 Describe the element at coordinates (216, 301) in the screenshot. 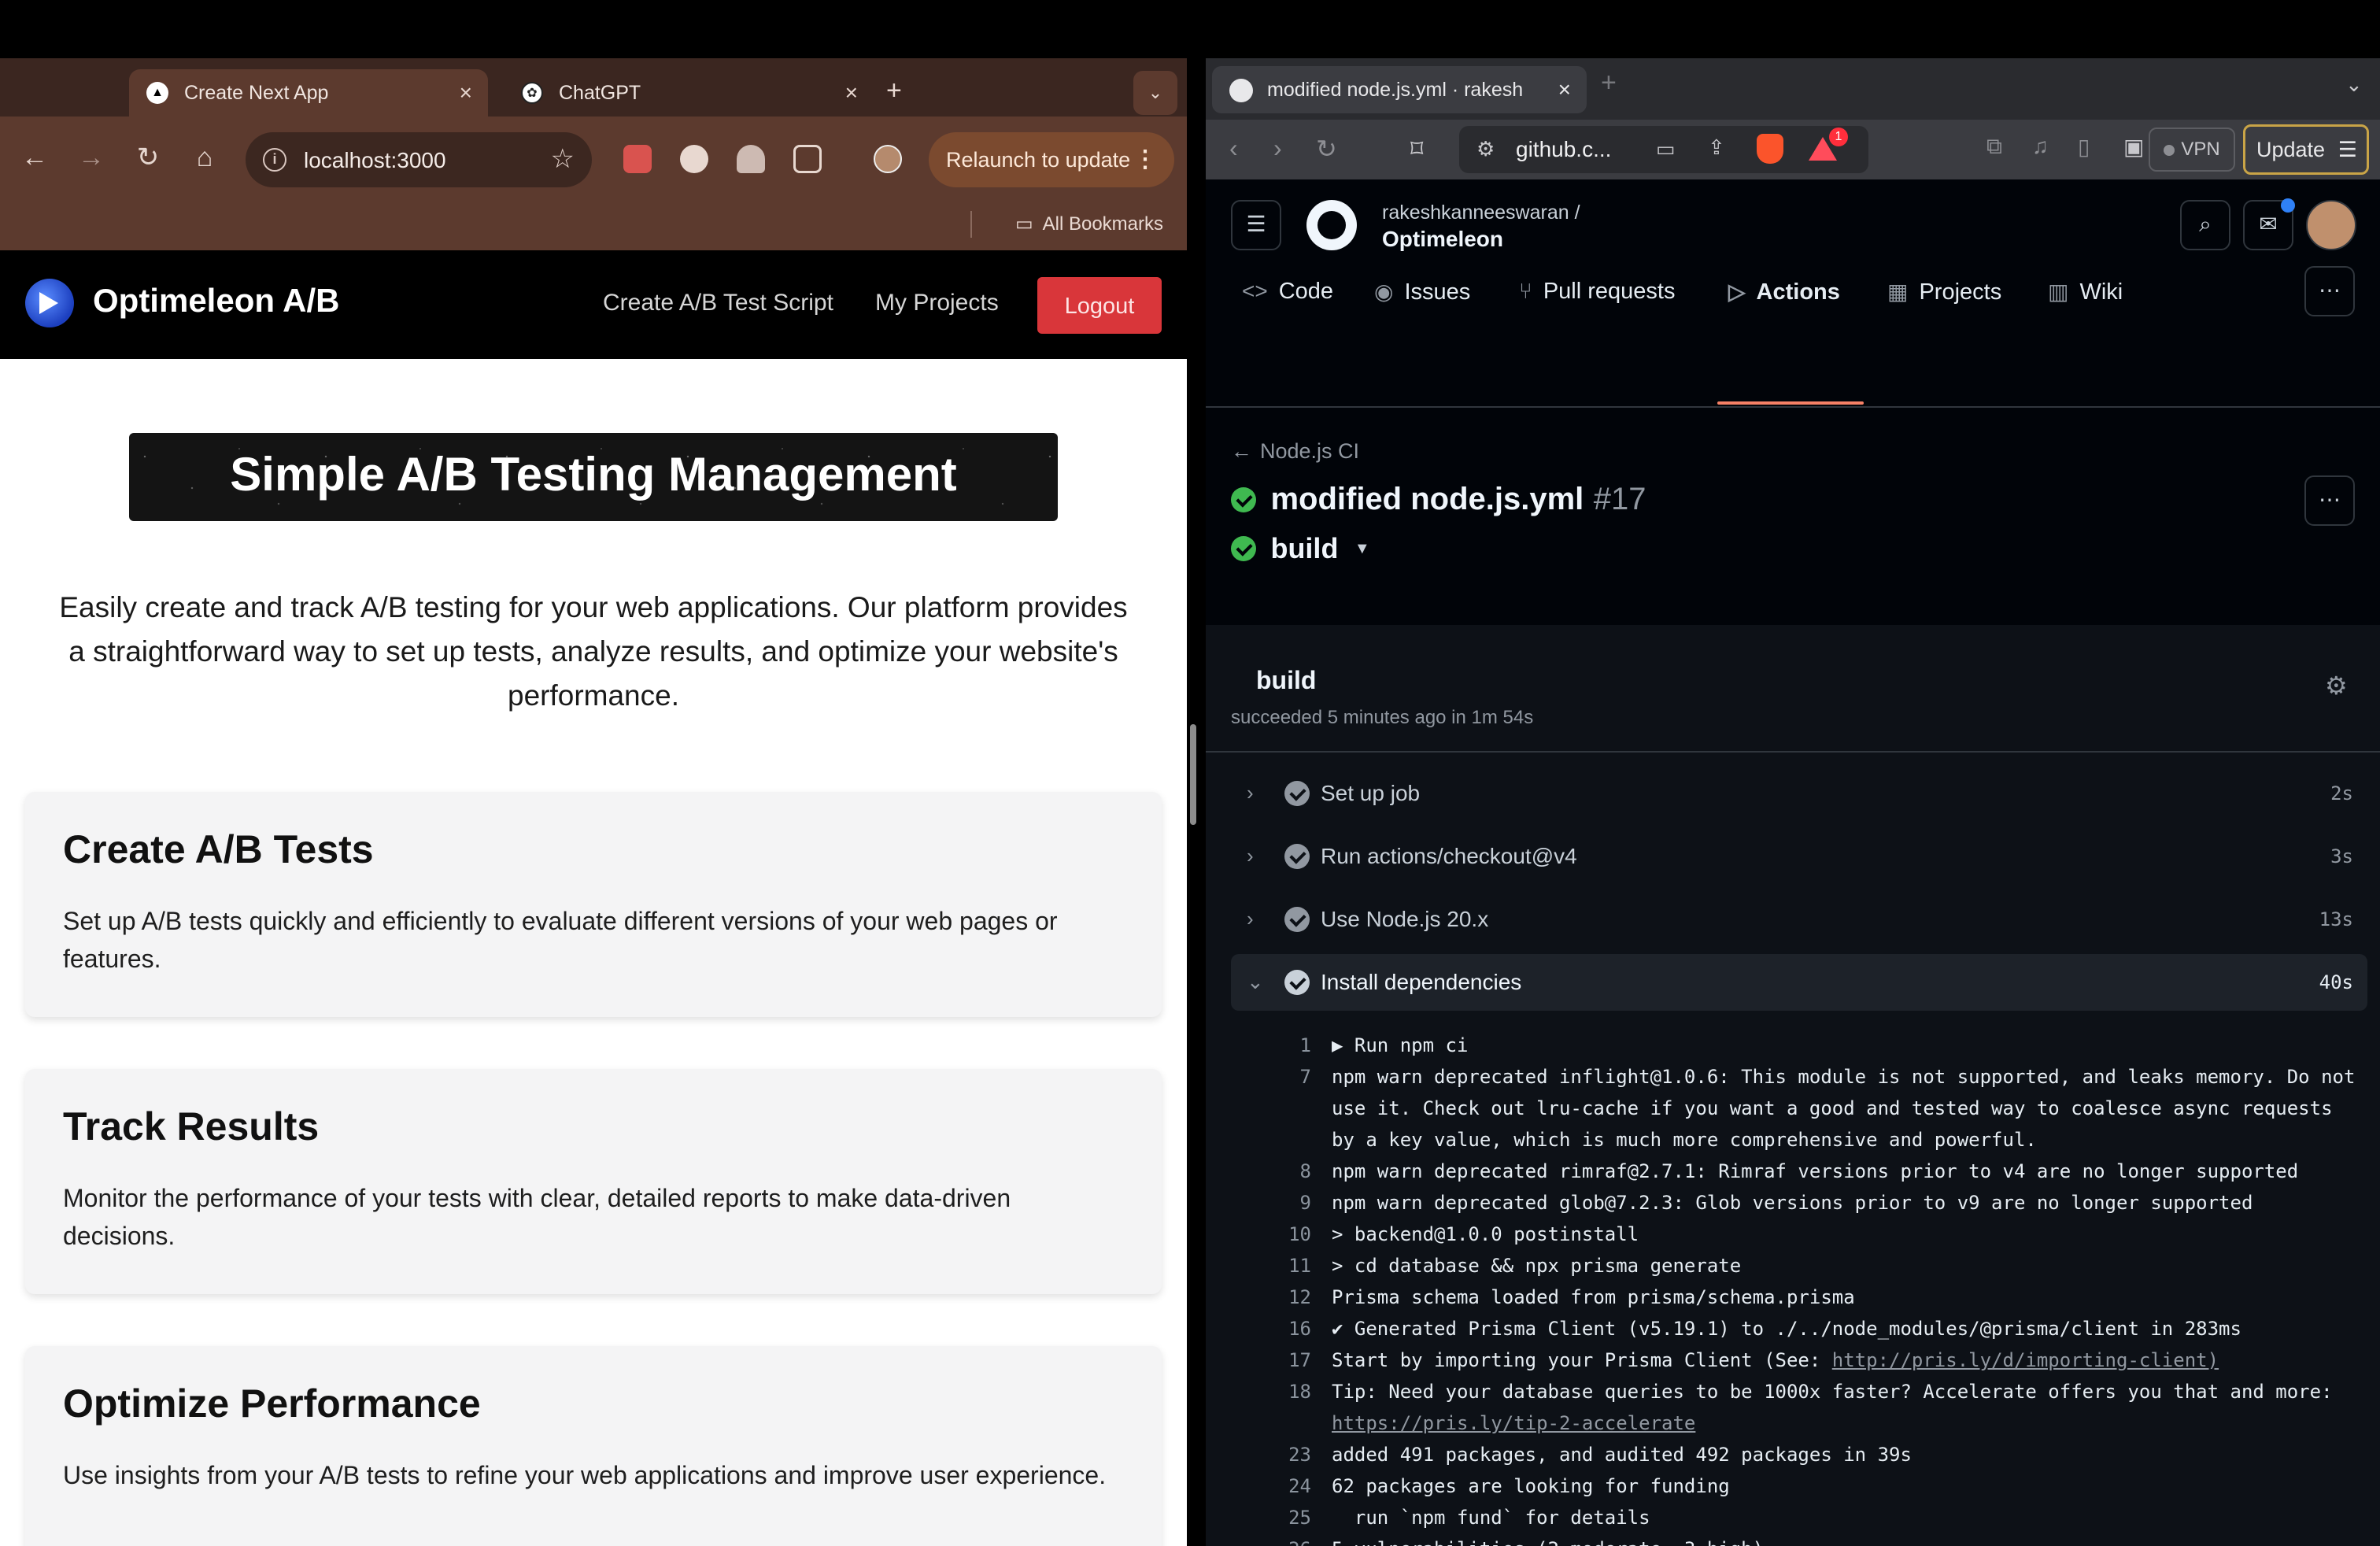

I see `app-title: Optimeleon A/B` at that location.